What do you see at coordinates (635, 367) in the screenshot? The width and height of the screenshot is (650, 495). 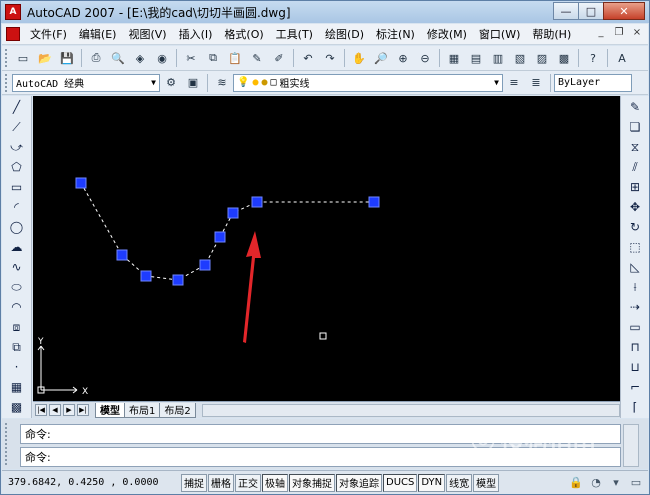 I see `join-icon: ⊔` at bounding box center [635, 367].